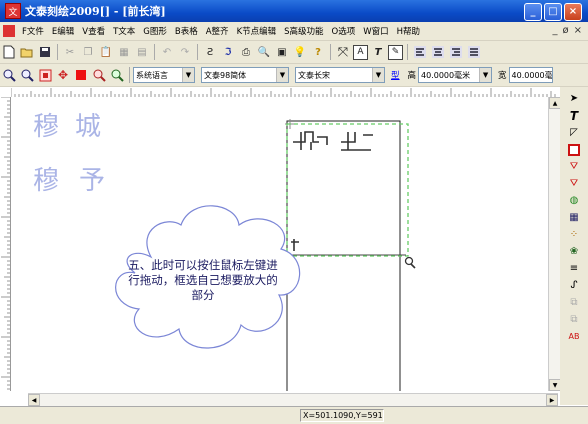 Image resolution: width=588 pixels, height=424 pixels. Describe the element at coordinates (375, 31) in the screenshot. I see `menu-window: W窗口` at that location.